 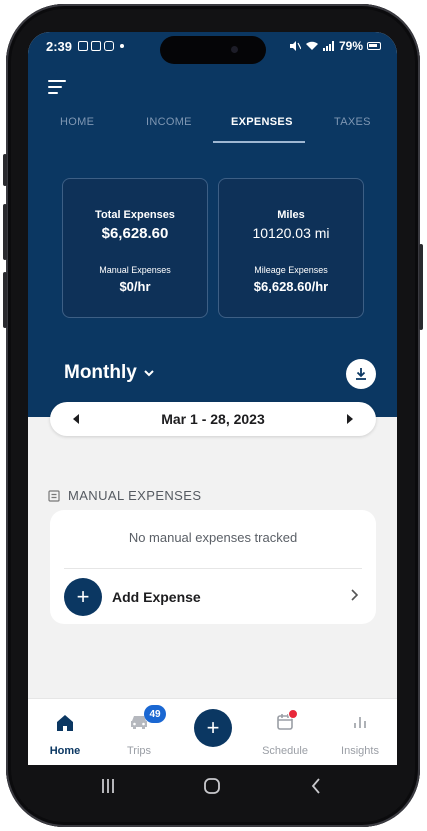 I want to click on mute-icon, so click(x=295, y=46).